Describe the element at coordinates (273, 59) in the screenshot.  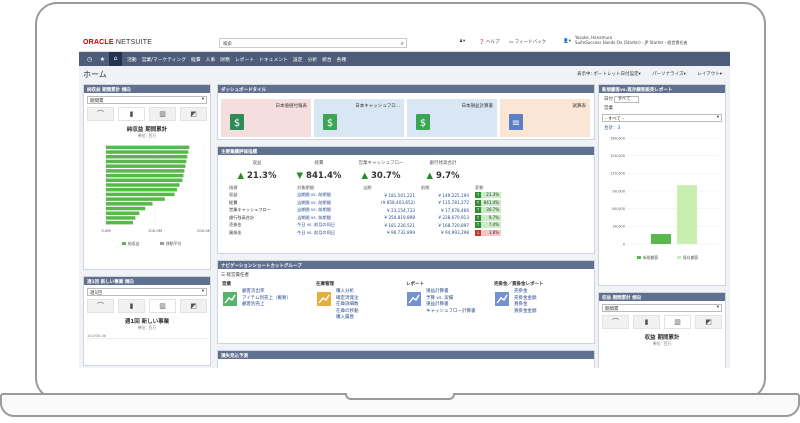
I see `nav-item: ドキュメント` at that location.